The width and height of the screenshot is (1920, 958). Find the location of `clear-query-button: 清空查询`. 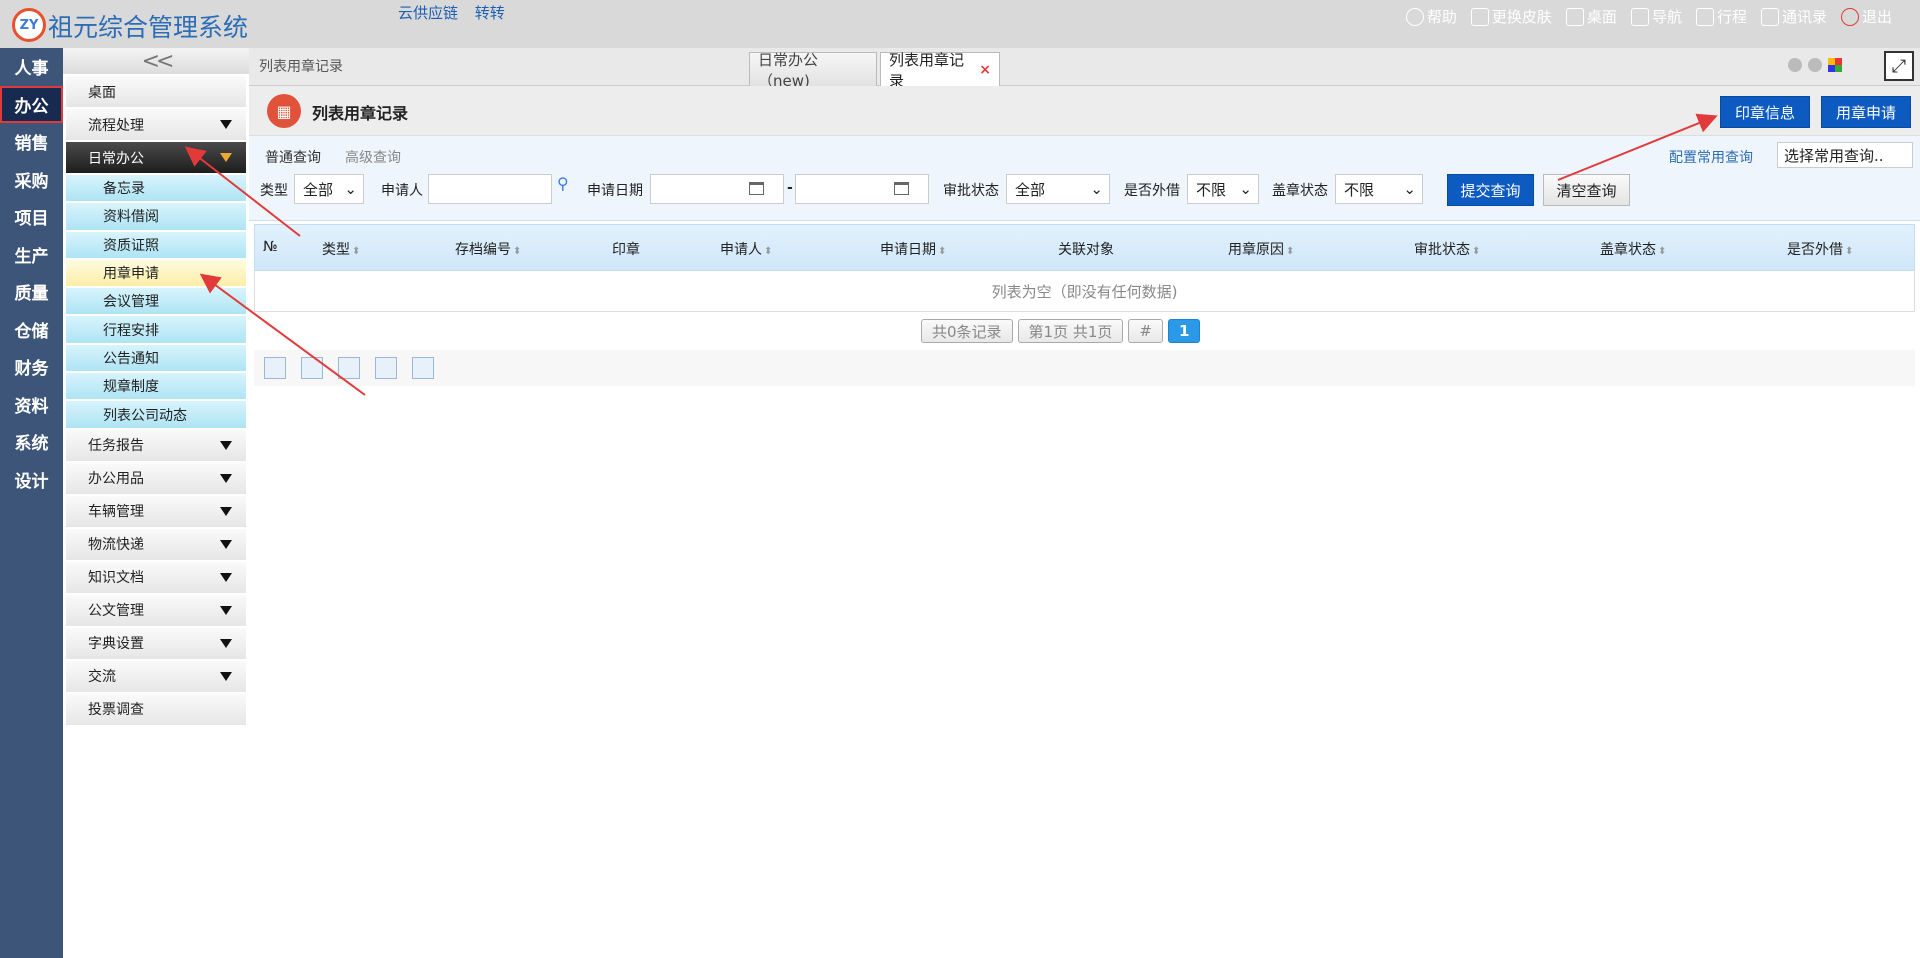

clear-query-button: 清空查询 is located at coordinates (1586, 190).